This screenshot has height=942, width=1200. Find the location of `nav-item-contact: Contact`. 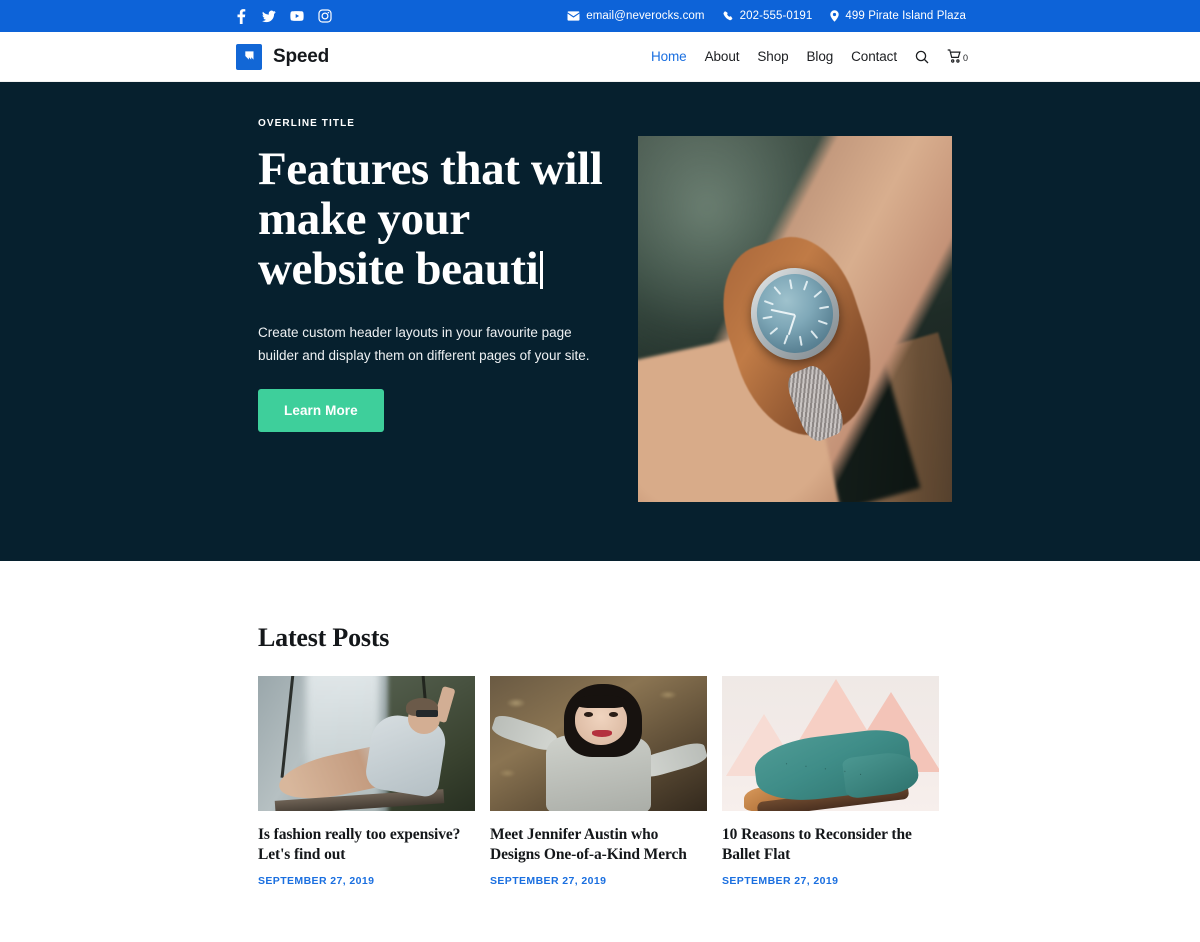

nav-item-contact: Contact is located at coordinates (874, 56).